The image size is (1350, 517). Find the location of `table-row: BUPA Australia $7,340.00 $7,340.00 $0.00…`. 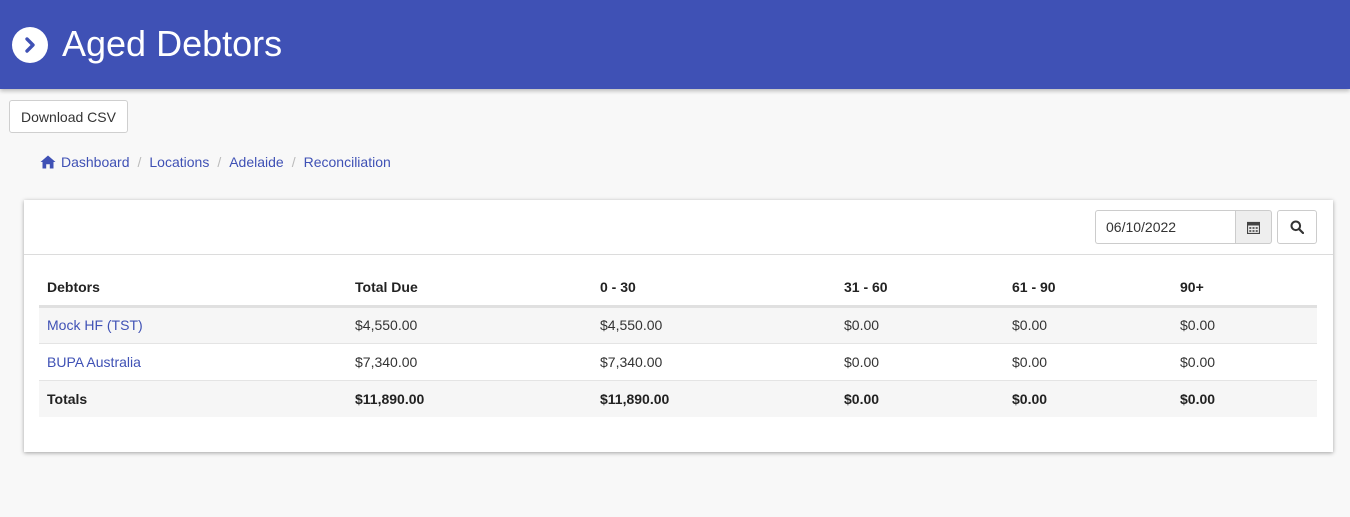

table-row: BUPA Australia $7,340.00 $7,340.00 $0.00… is located at coordinates (678, 361).